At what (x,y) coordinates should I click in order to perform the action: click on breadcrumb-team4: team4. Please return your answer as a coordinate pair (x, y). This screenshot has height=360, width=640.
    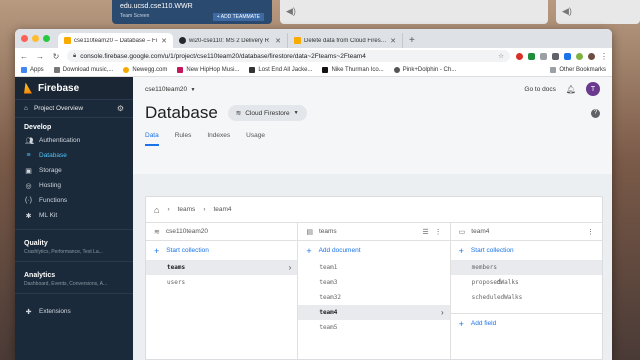
    Looking at the image, I should click on (222, 209).